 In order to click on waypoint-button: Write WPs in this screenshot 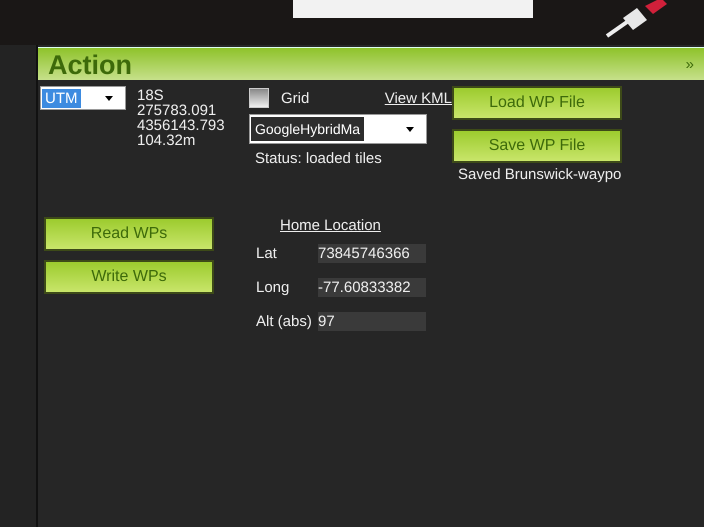, I will do `click(129, 277)`.